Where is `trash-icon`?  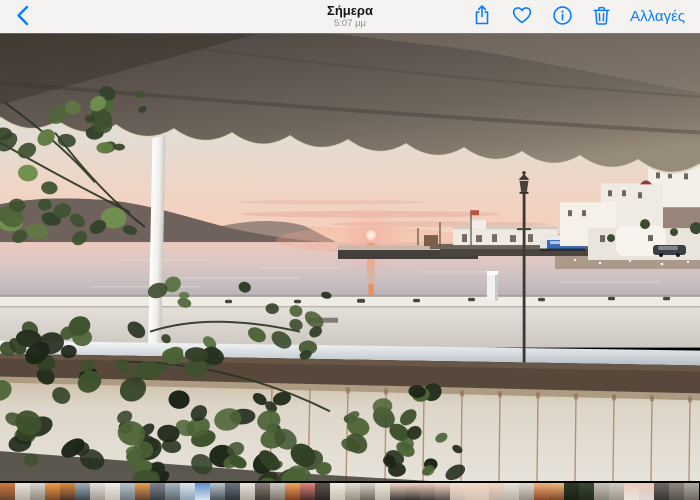
trash-icon is located at coordinates (601, 17).